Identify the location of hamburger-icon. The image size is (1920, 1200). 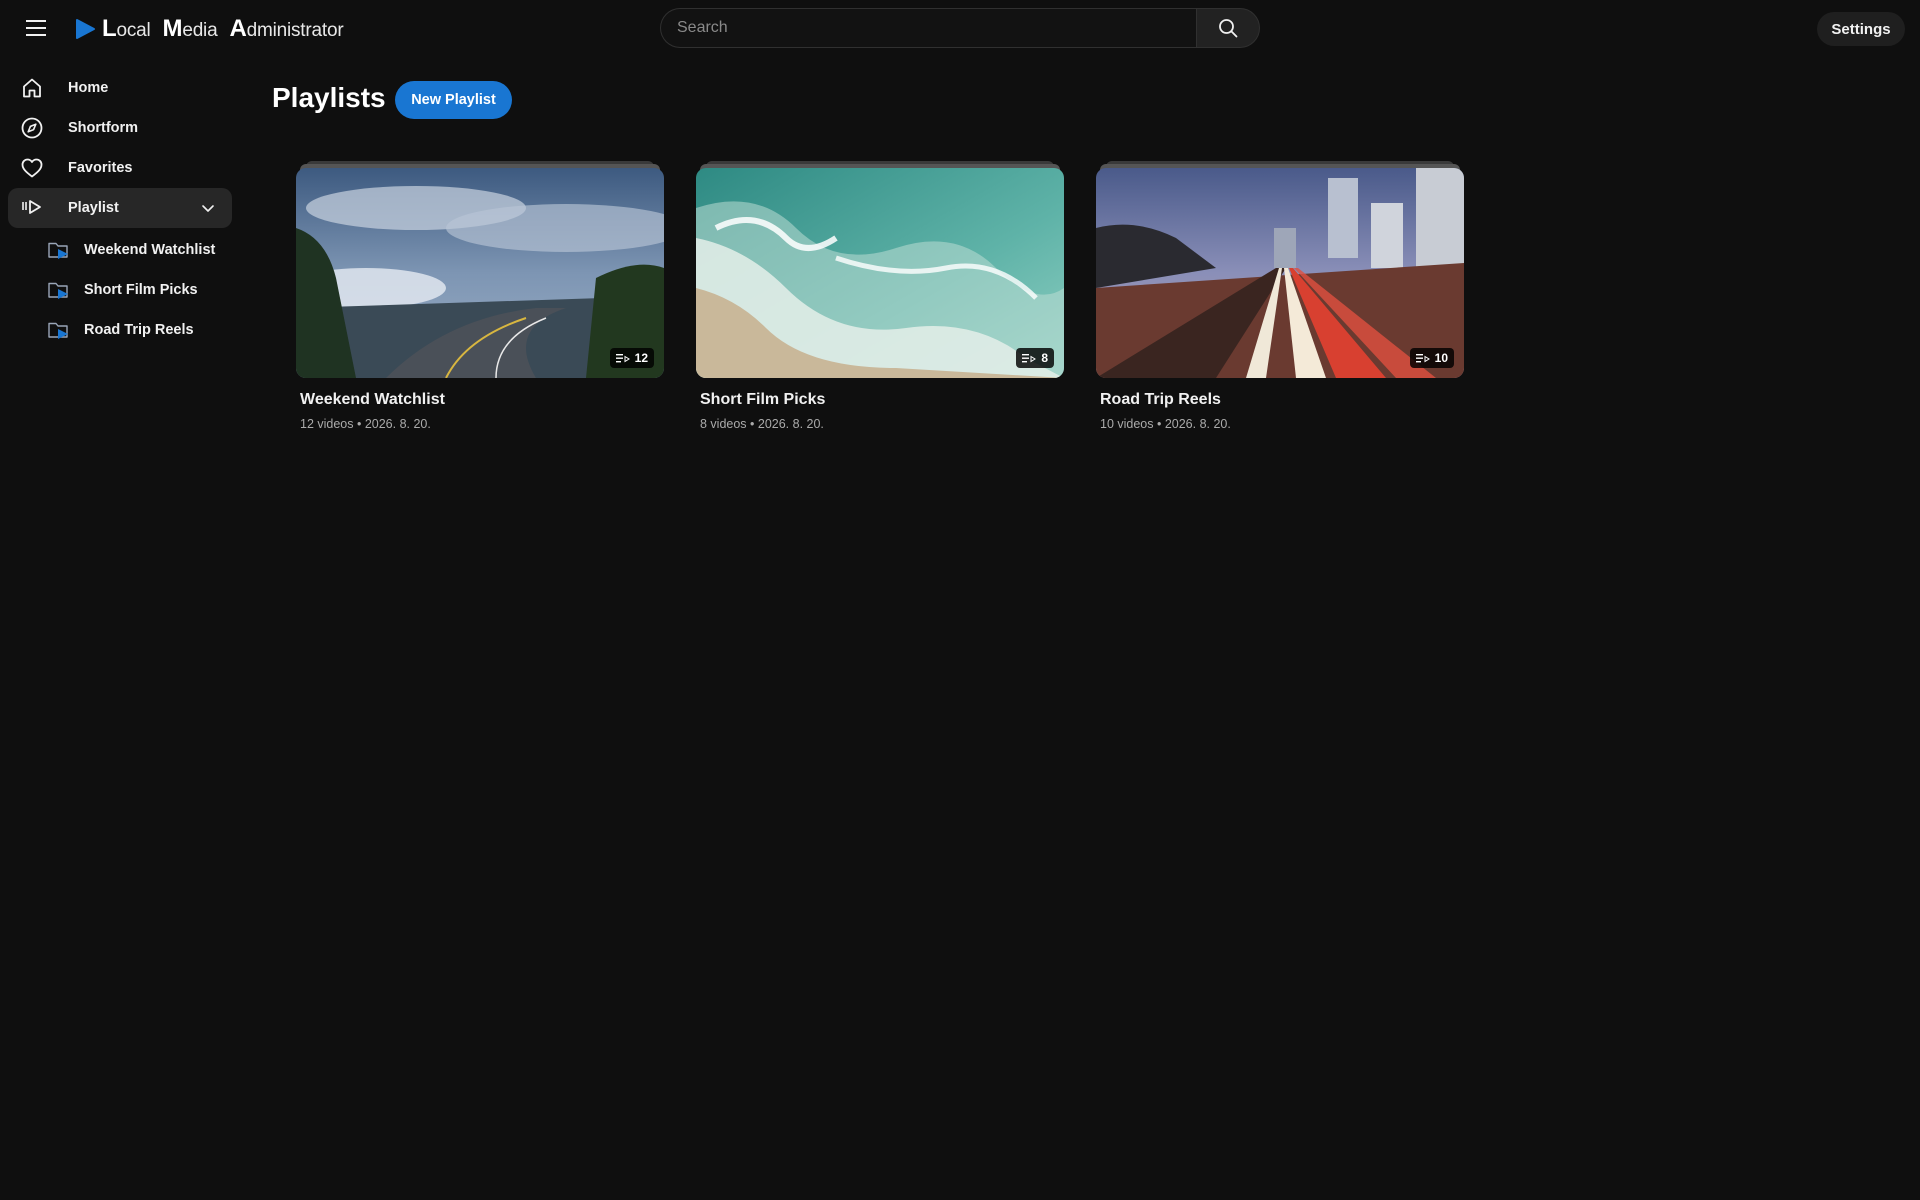
(36, 28).